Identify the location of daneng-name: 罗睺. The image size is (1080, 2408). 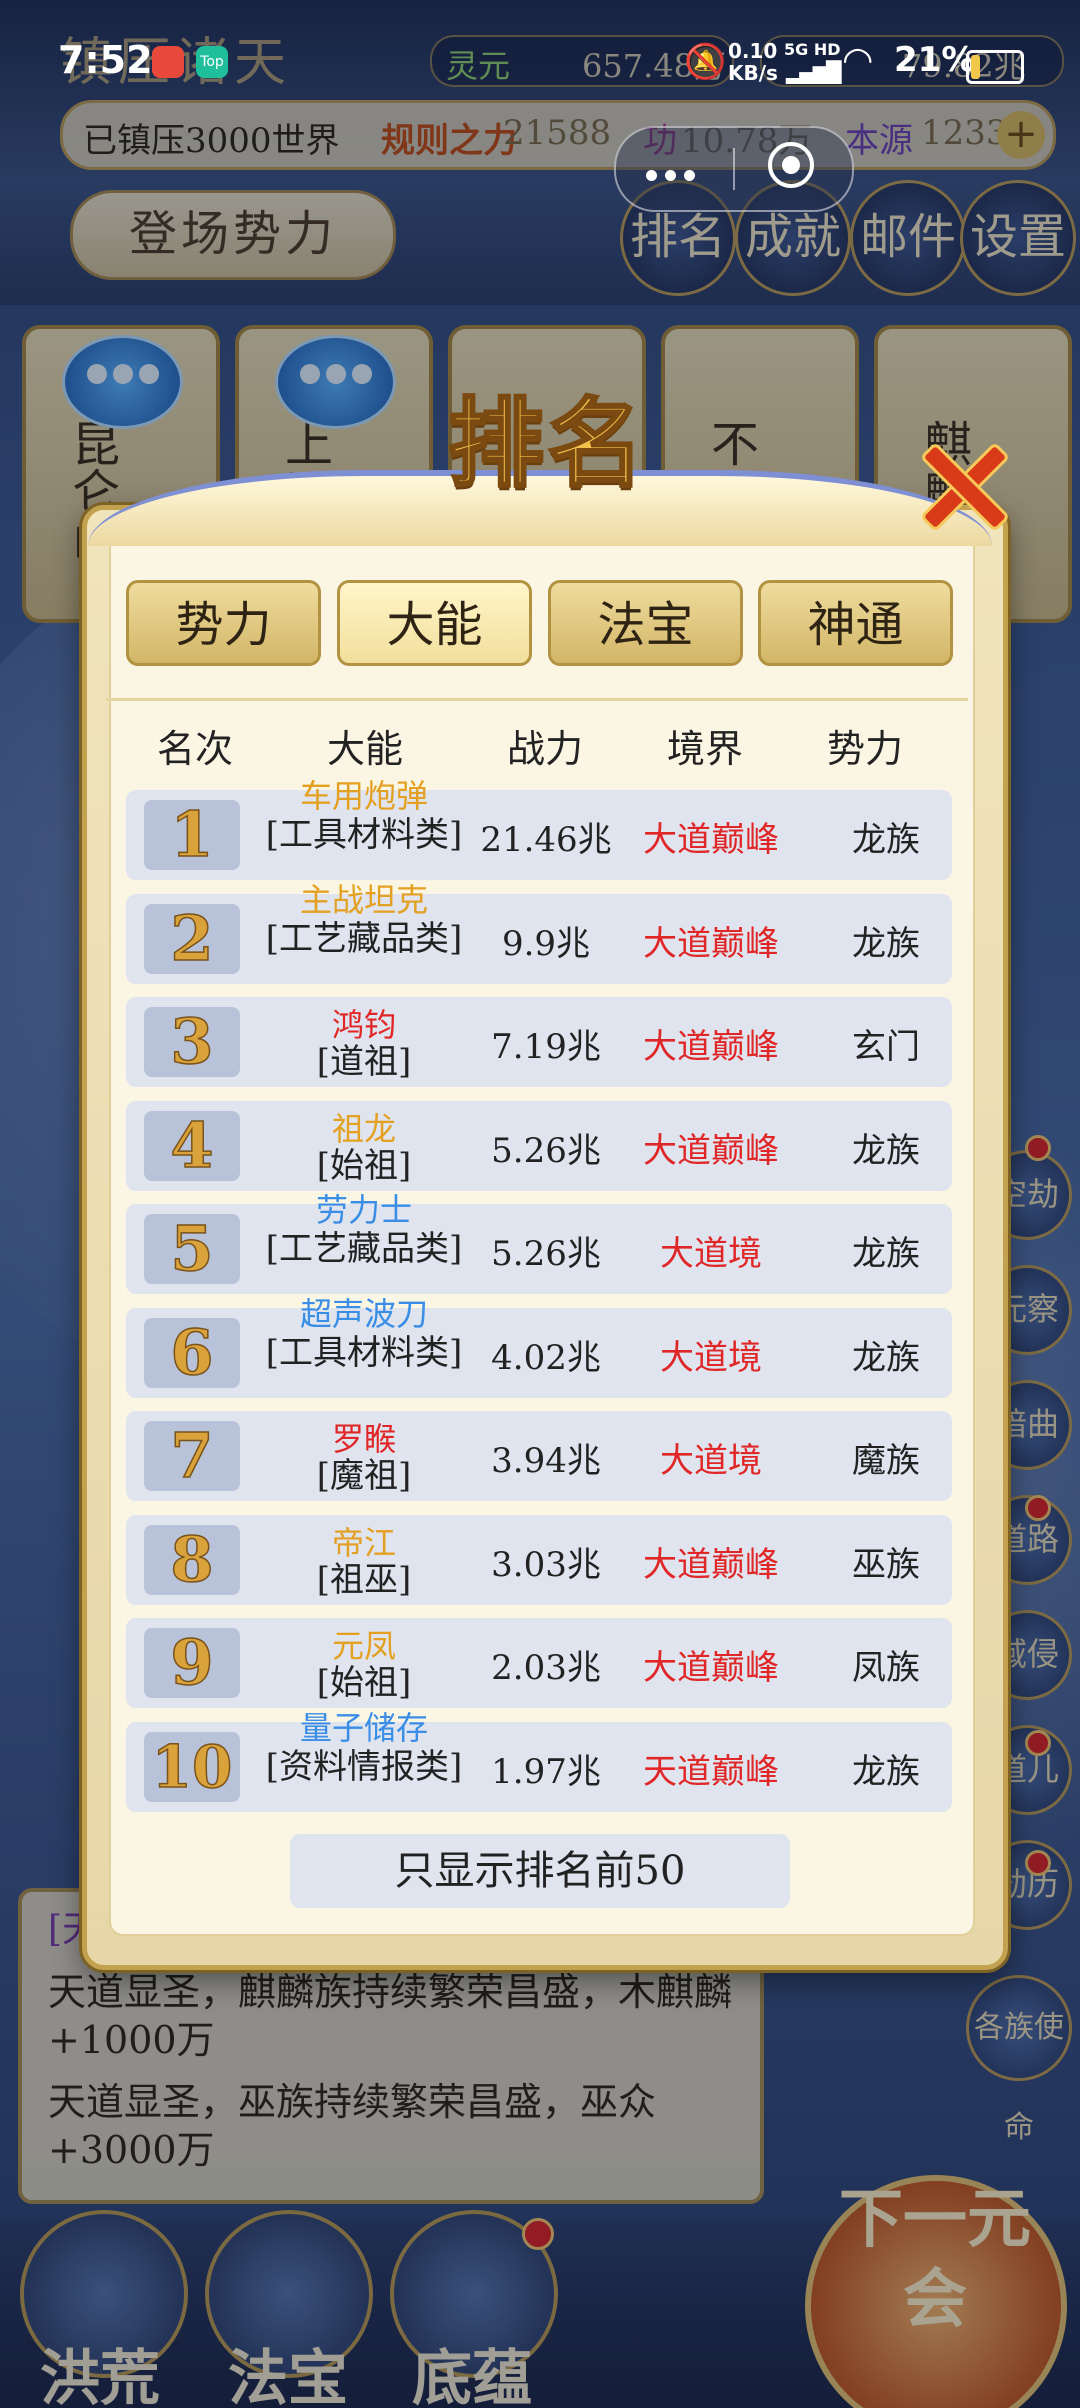
(363, 1439).